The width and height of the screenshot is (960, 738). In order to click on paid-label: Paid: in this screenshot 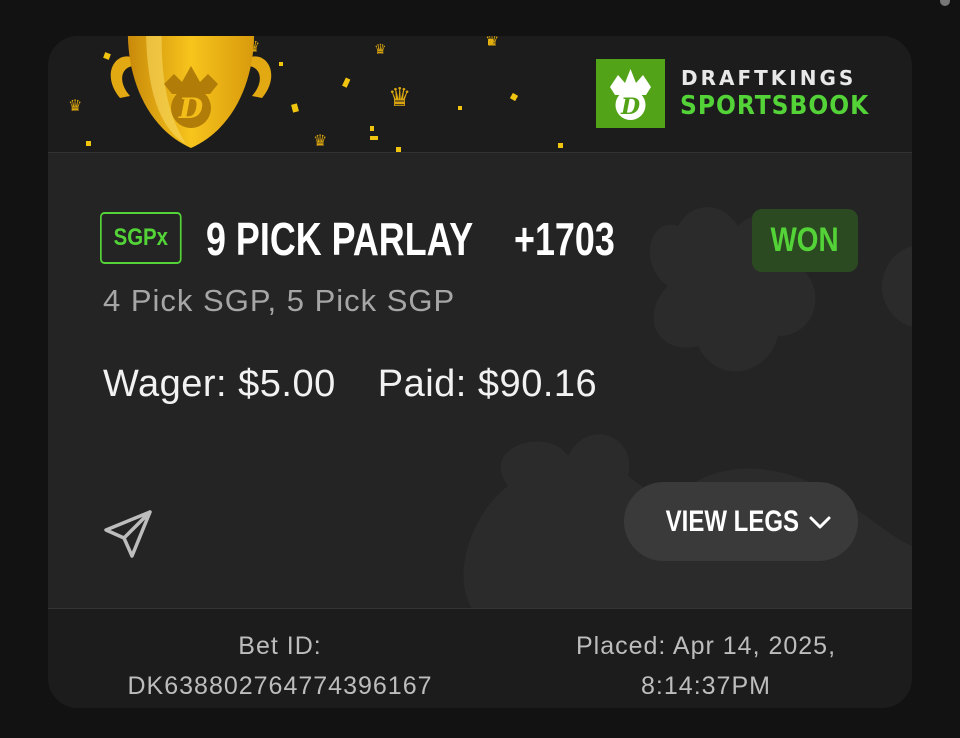, I will do `click(422, 384)`.